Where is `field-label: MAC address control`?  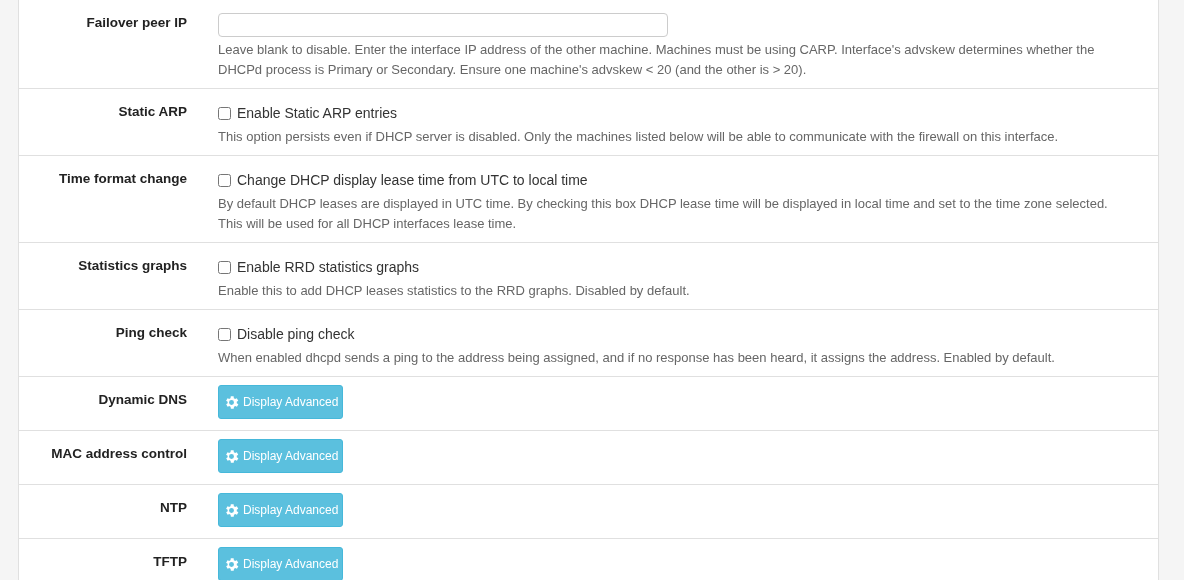
field-label: MAC address control is located at coordinates (118, 454).